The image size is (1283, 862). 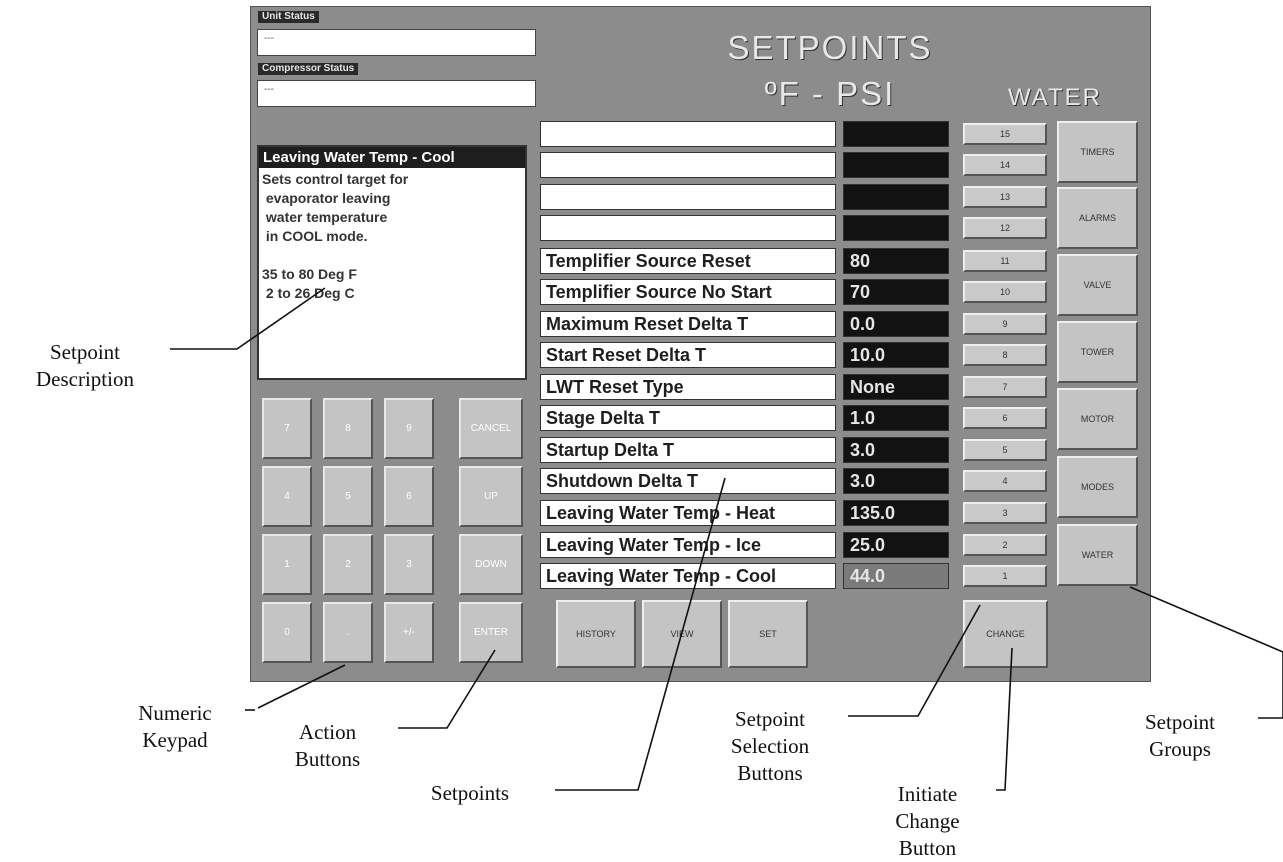 I want to click on callout-numeric-keypad: Numeric Keypad, so click(x=175, y=727).